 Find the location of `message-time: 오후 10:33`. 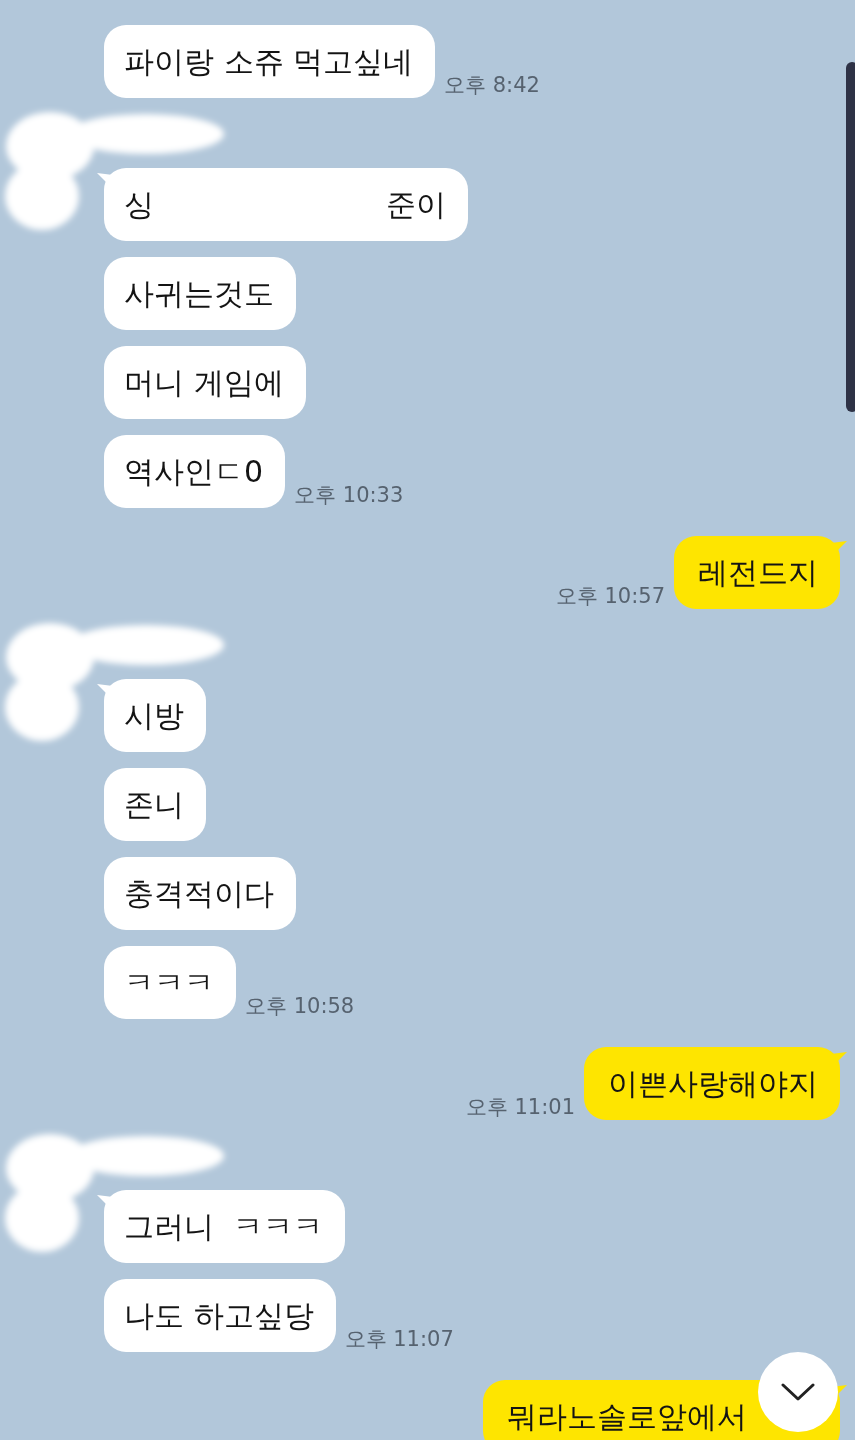

message-time: 오후 10:33 is located at coordinates (349, 495).